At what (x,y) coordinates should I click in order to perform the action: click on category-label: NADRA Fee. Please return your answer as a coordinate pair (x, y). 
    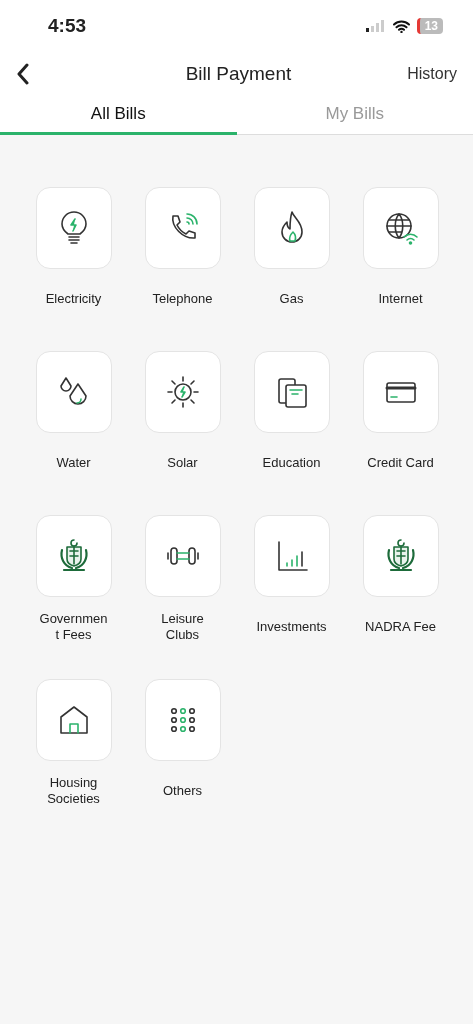
    Looking at the image, I should click on (400, 627).